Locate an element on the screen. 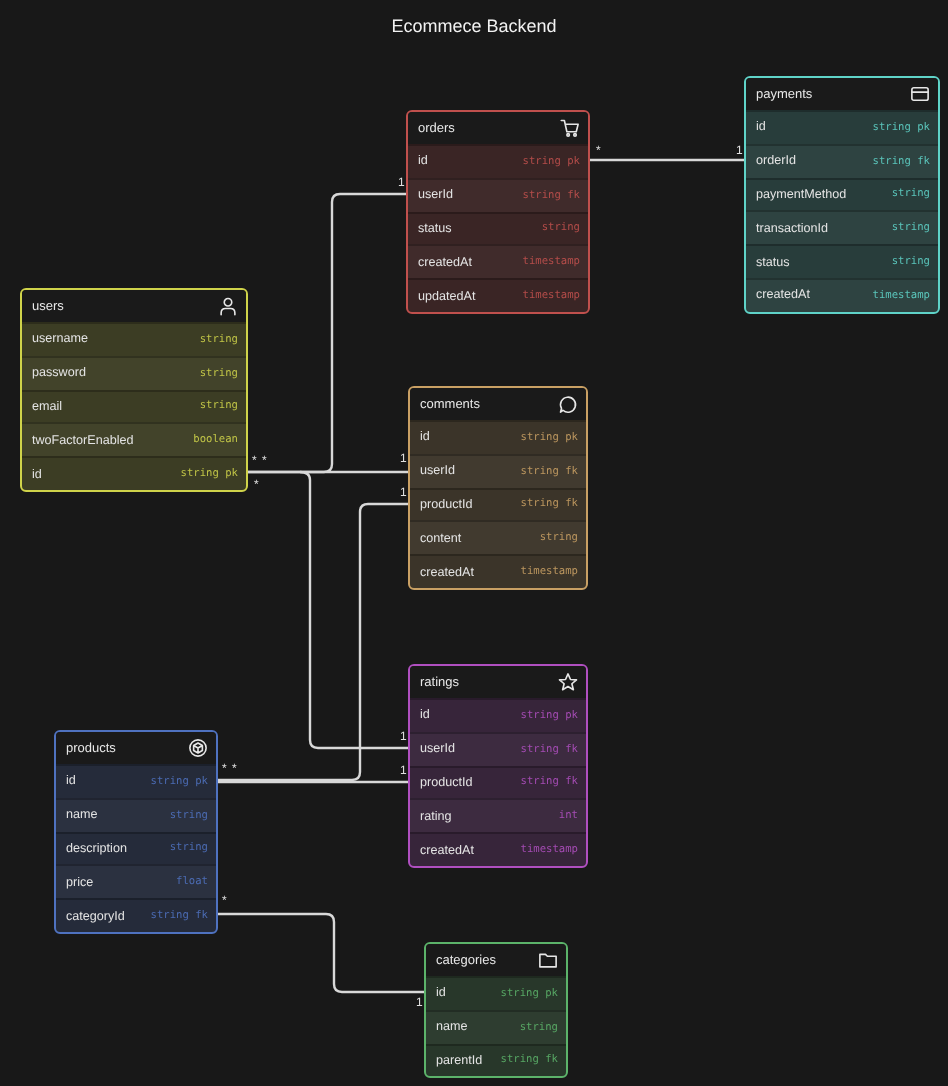 This screenshot has width=948, height=1086. cube-icon is located at coordinates (198, 748).